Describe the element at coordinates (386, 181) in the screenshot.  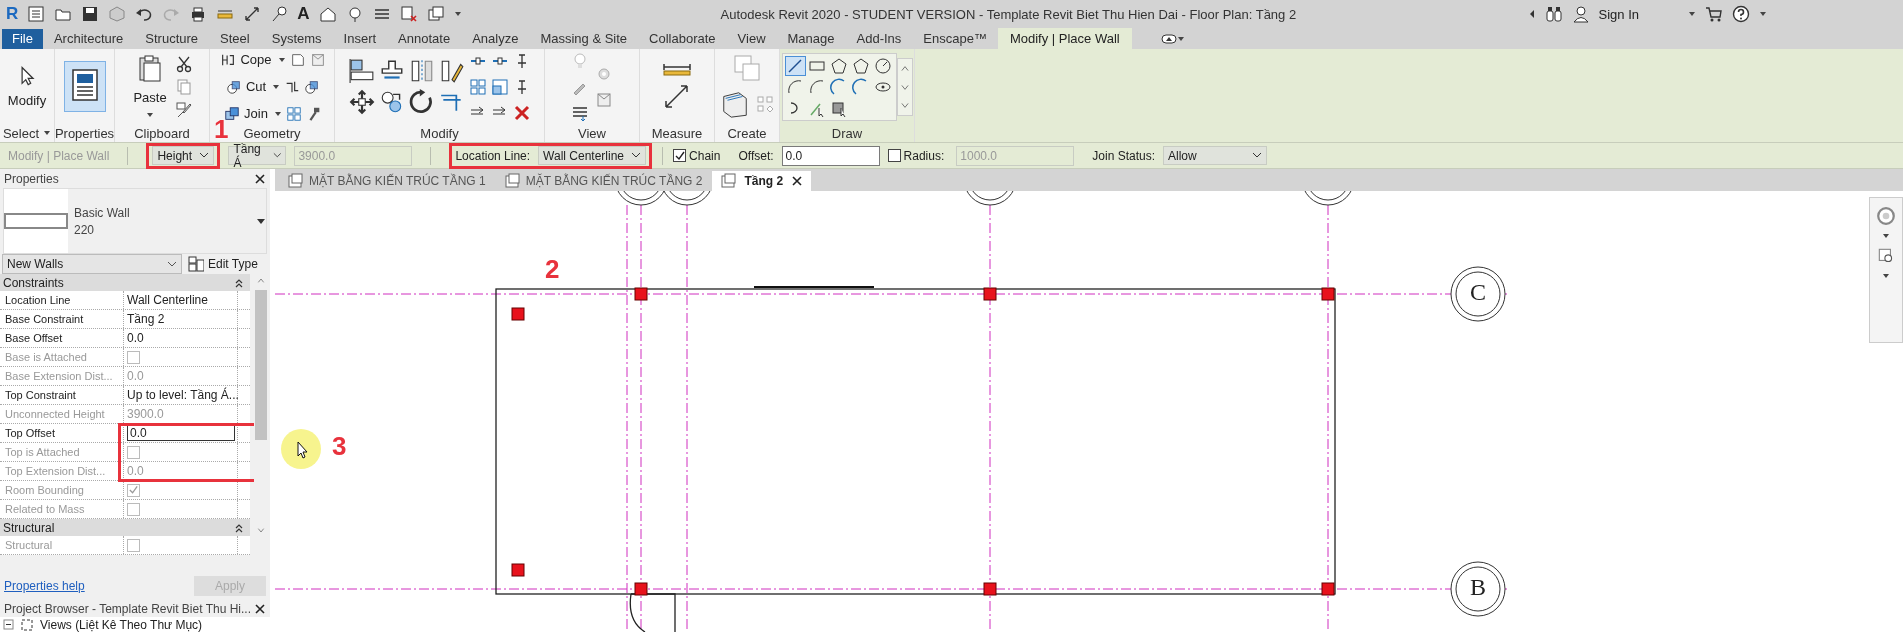
I see `document-tab: MẶT BẰNG KIẾN TRÚC TẦNG 1` at that location.